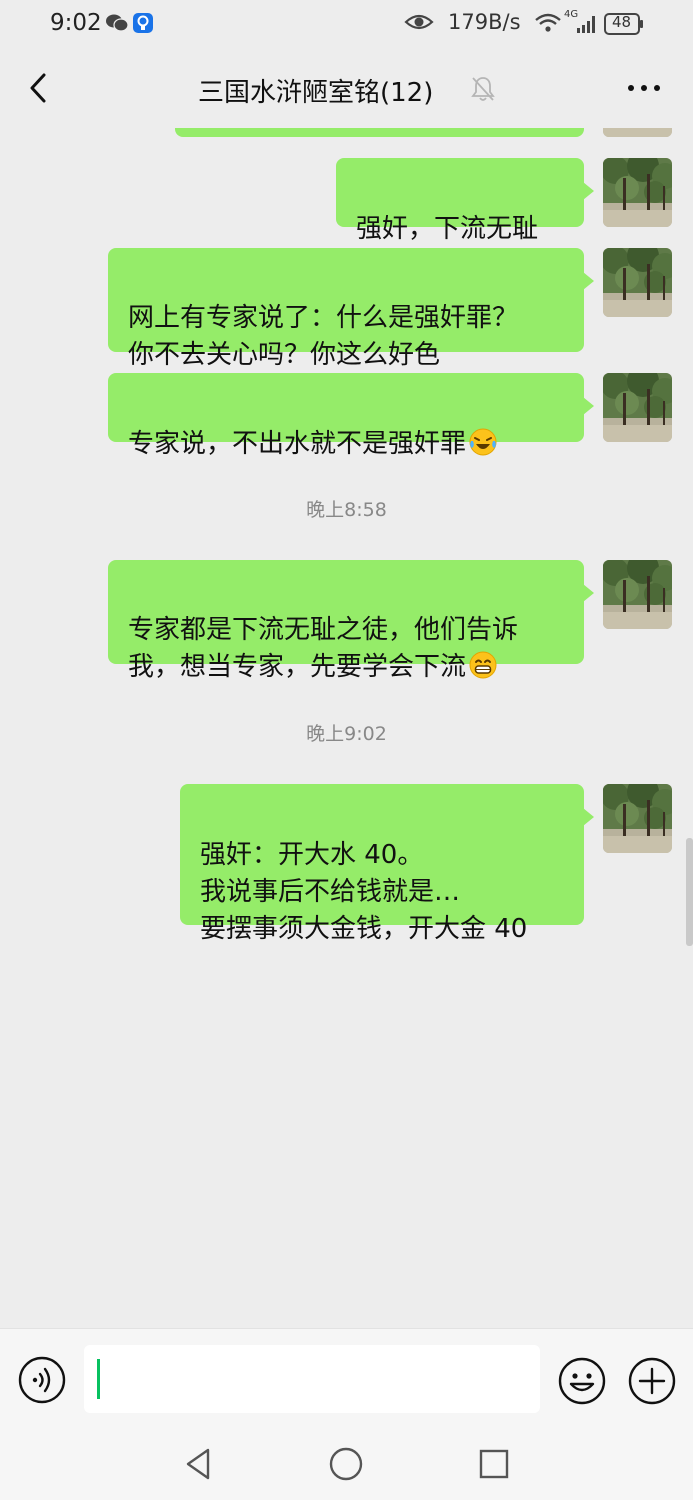 The width and height of the screenshot is (693, 1500). I want to click on chat-header: 三国水浒陋室铭(12), so click(346, 89).